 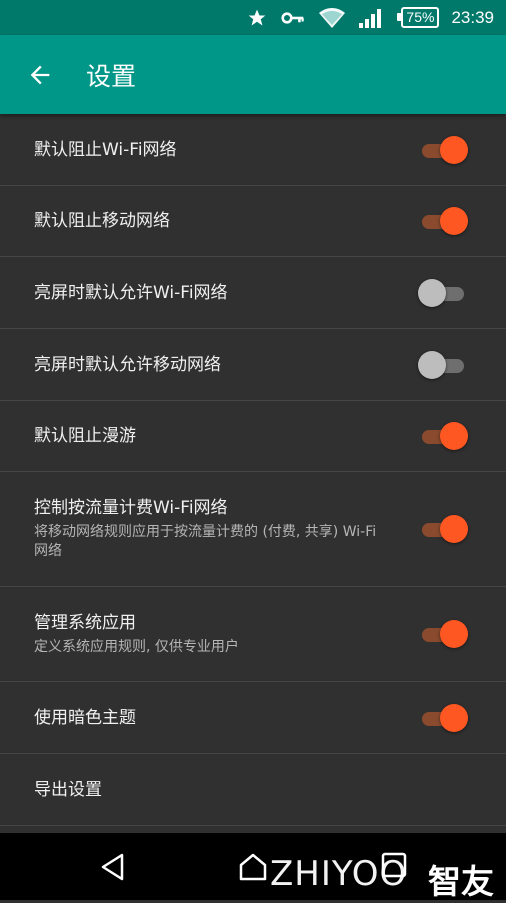 What do you see at coordinates (332, 17) in the screenshot?
I see `wifi-icon` at bounding box center [332, 17].